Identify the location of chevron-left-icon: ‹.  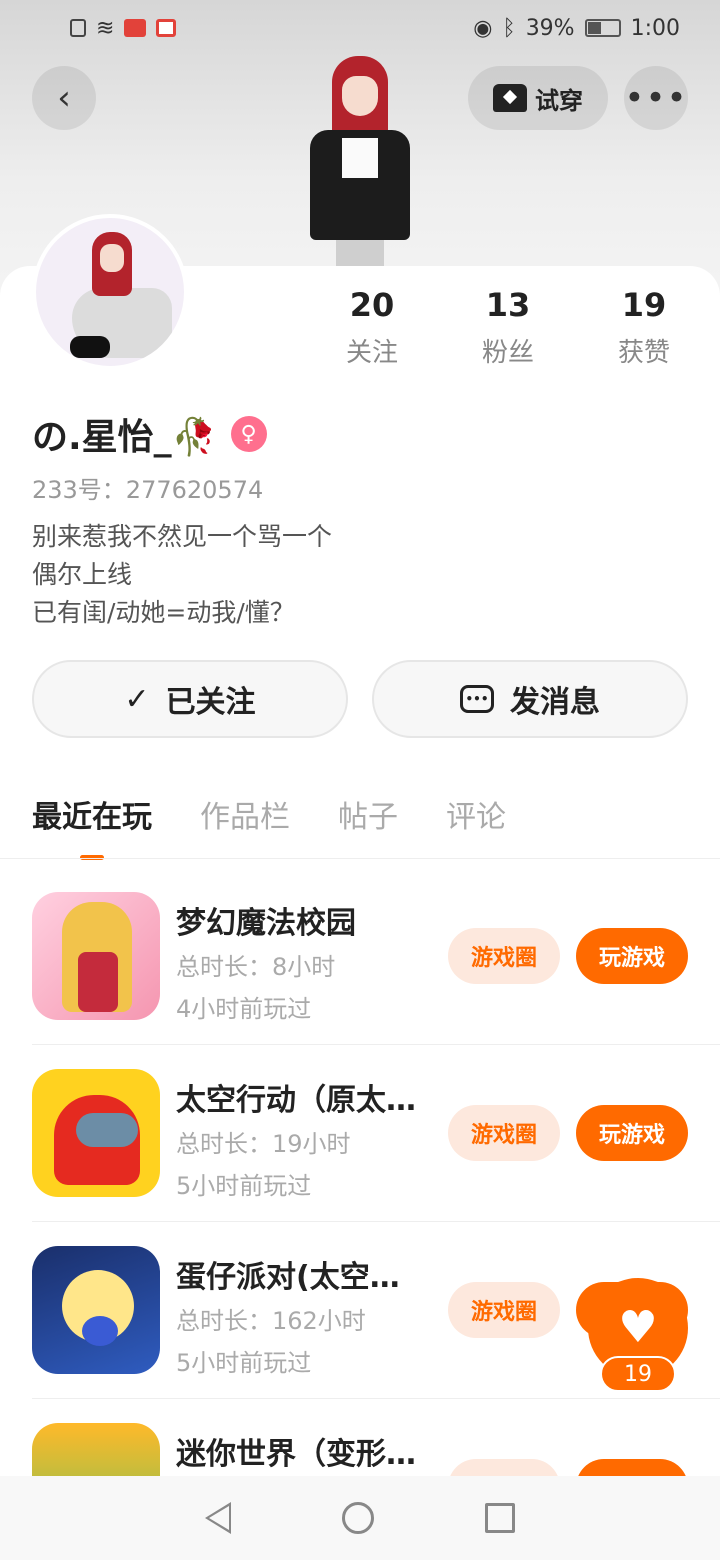
(64, 98).